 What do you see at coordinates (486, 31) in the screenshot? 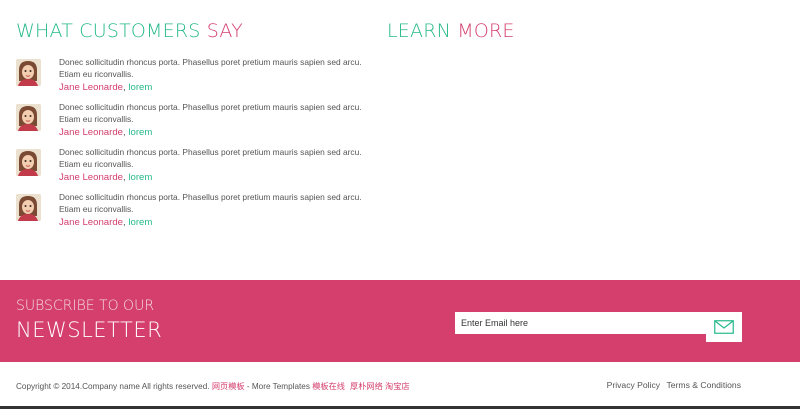
I see `learn-title-accent: MORE` at bounding box center [486, 31].